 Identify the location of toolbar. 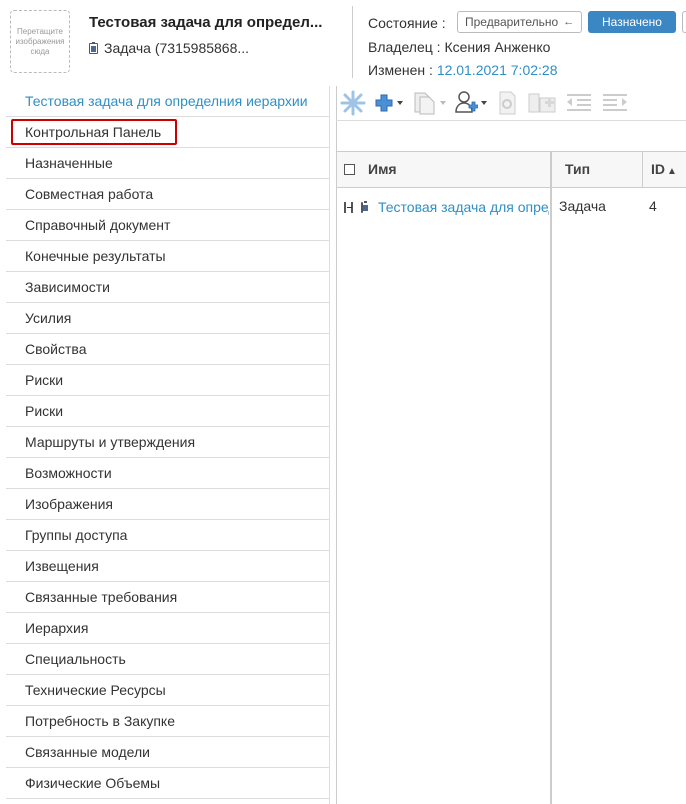
(488, 103).